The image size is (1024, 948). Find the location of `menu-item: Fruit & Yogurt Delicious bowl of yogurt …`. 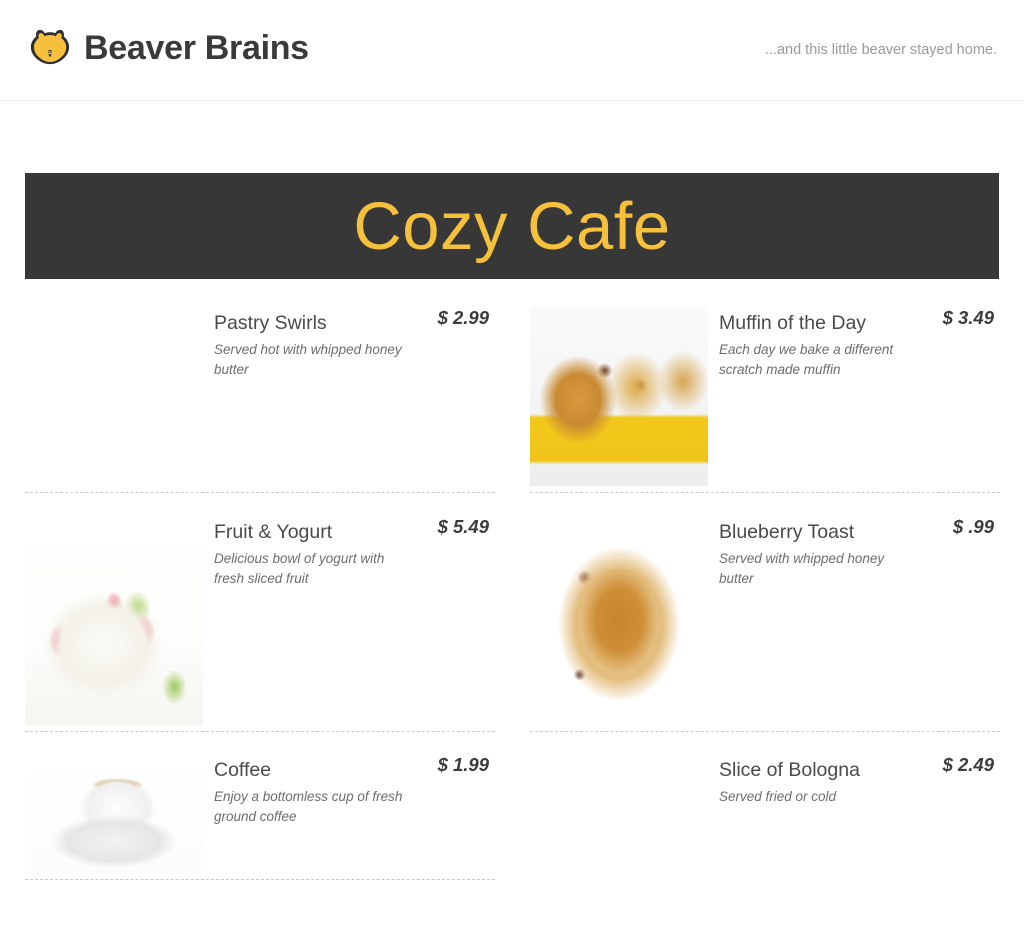

menu-item: Fruit & Yogurt Delicious bowl of yogurt … is located at coordinates (260, 623).